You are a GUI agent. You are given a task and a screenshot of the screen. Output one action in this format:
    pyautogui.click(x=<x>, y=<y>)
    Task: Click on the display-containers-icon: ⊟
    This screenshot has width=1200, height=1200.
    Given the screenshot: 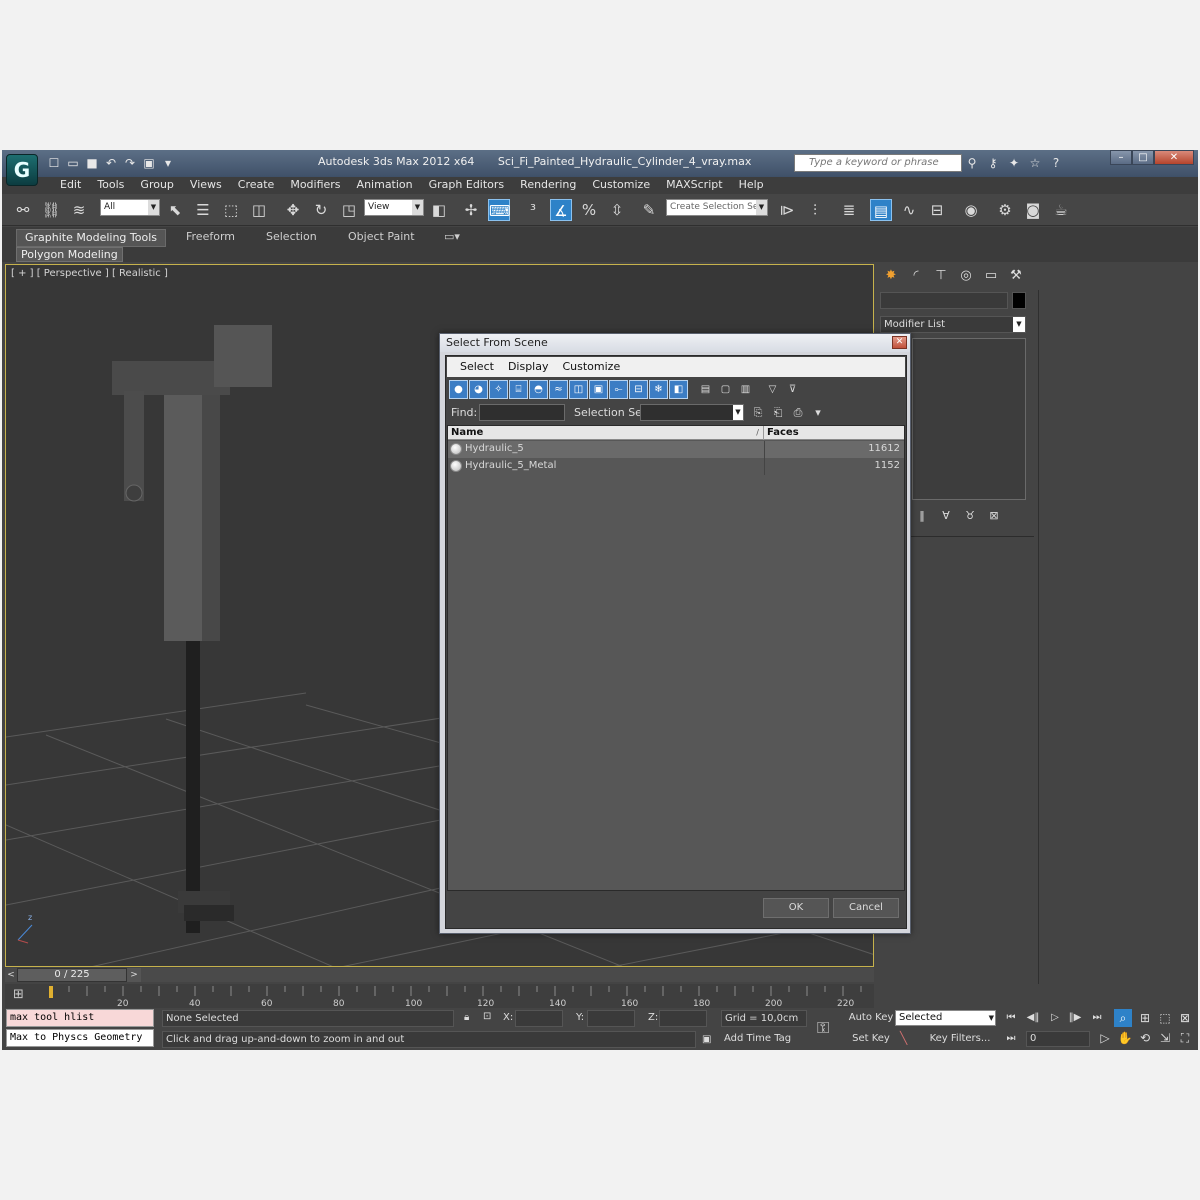 What is the action you would take?
    pyautogui.click(x=638, y=389)
    